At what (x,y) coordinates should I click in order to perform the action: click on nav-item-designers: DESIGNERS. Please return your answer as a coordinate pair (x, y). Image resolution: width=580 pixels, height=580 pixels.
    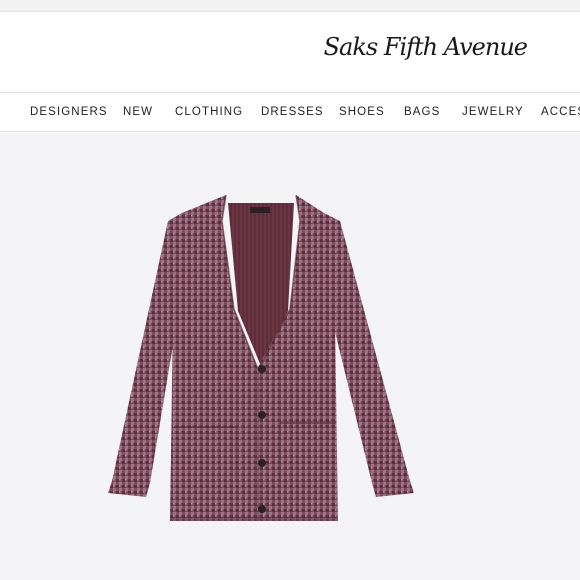
    Looking at the image, I should click on (69, 112).